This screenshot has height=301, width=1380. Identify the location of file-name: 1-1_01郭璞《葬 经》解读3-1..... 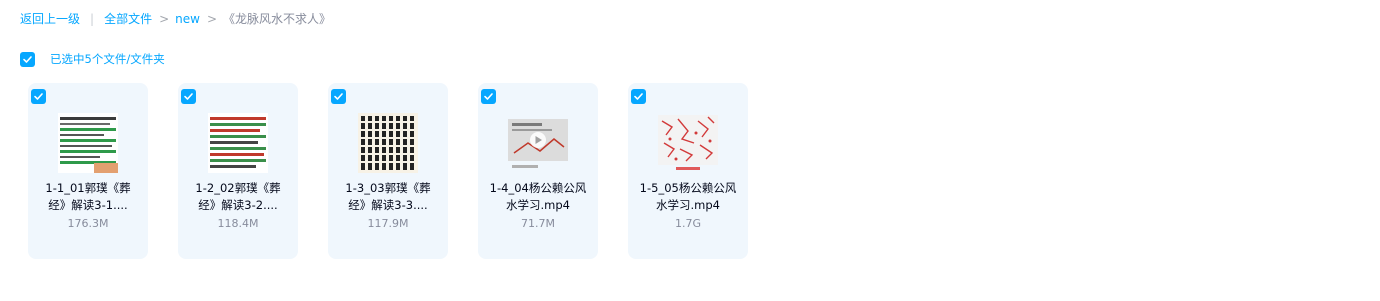
(88, 197).